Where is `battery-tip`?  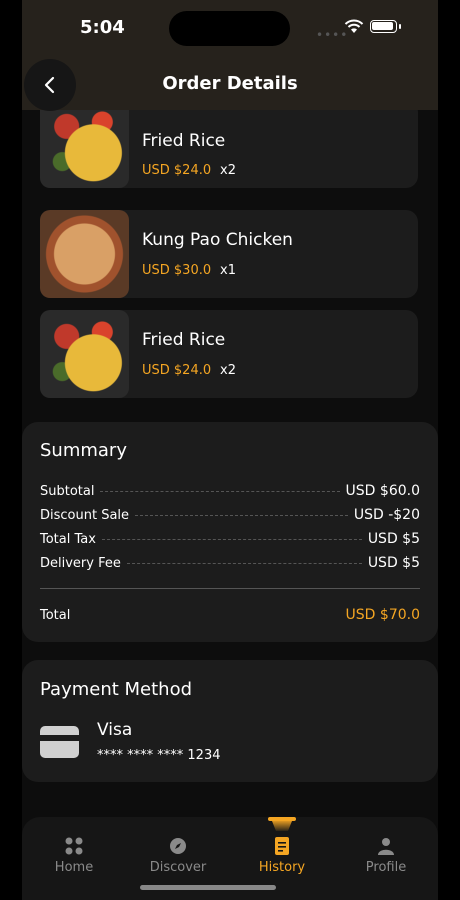 battery-tip is located at coordinates (400, 26).